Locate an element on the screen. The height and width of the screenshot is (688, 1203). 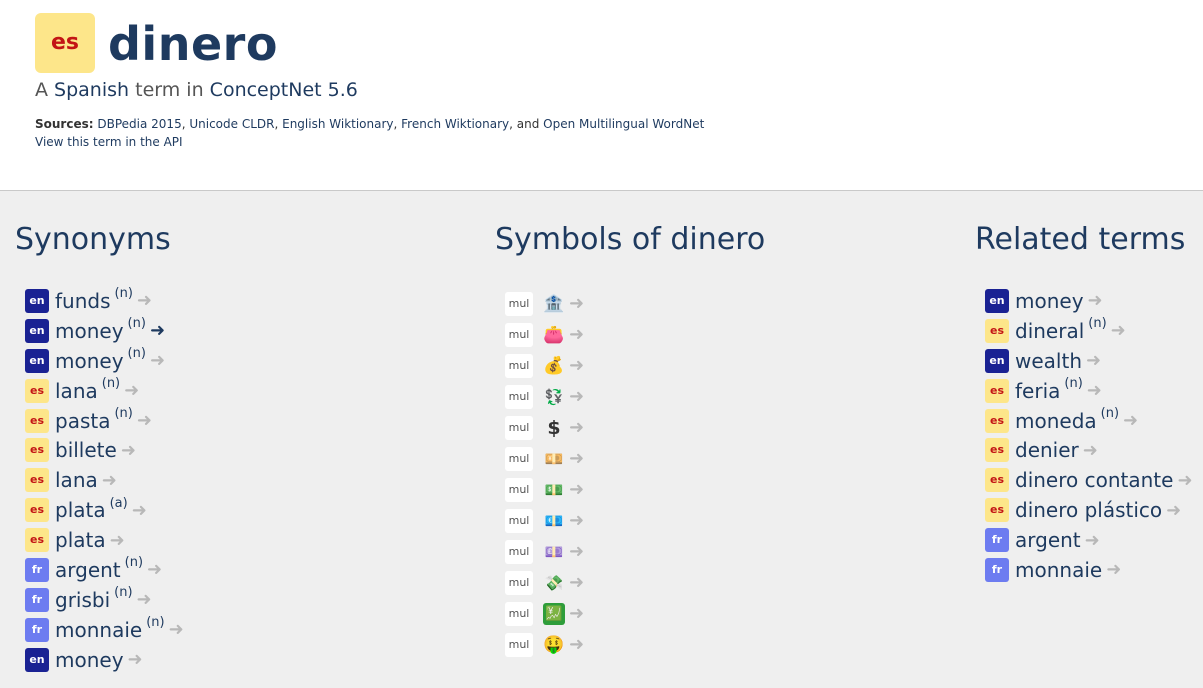
term-link: lana is located at coordinates (76, 391).